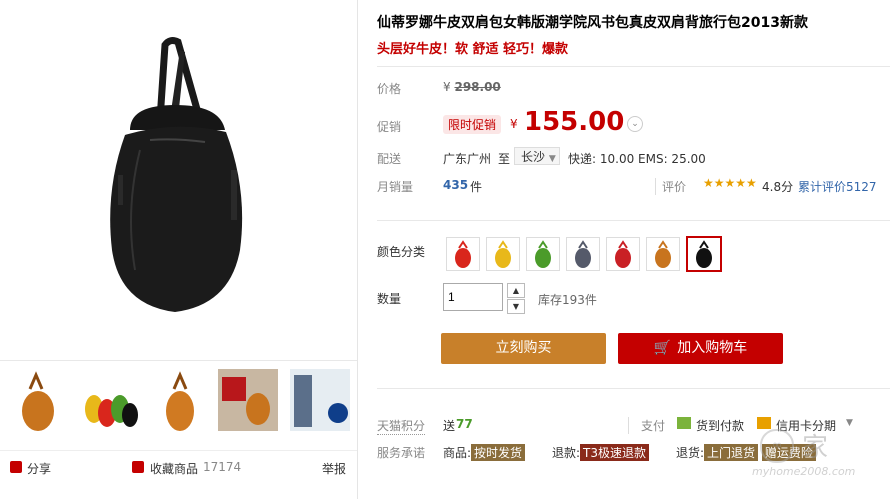  I want to click on quantity-label: 数量, so click(389, 299).